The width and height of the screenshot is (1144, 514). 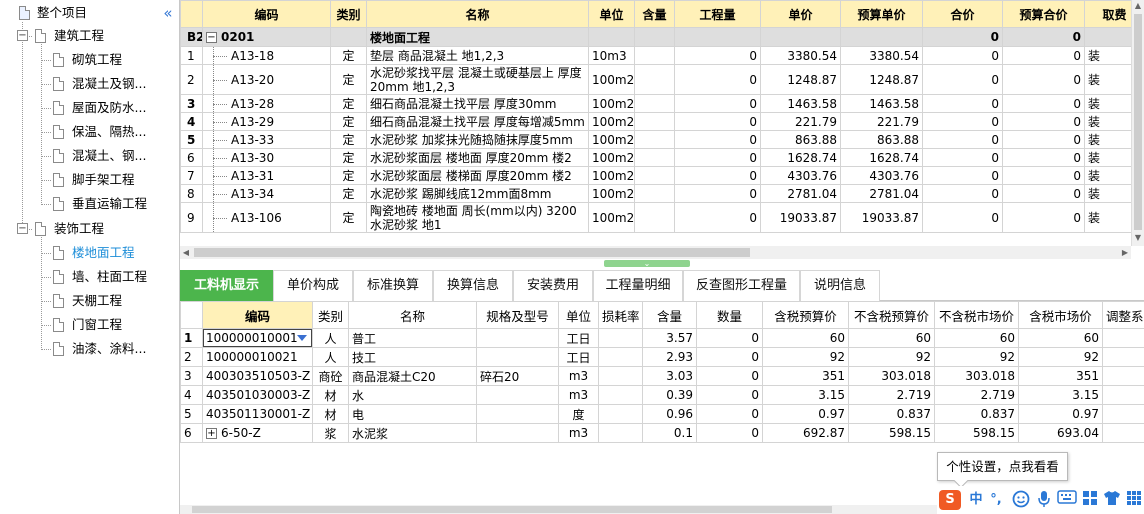 What do you see at coordinates (800, 139) in the screenshot?
I see `price-cell: 863.88` at bounding box center [800, 139].